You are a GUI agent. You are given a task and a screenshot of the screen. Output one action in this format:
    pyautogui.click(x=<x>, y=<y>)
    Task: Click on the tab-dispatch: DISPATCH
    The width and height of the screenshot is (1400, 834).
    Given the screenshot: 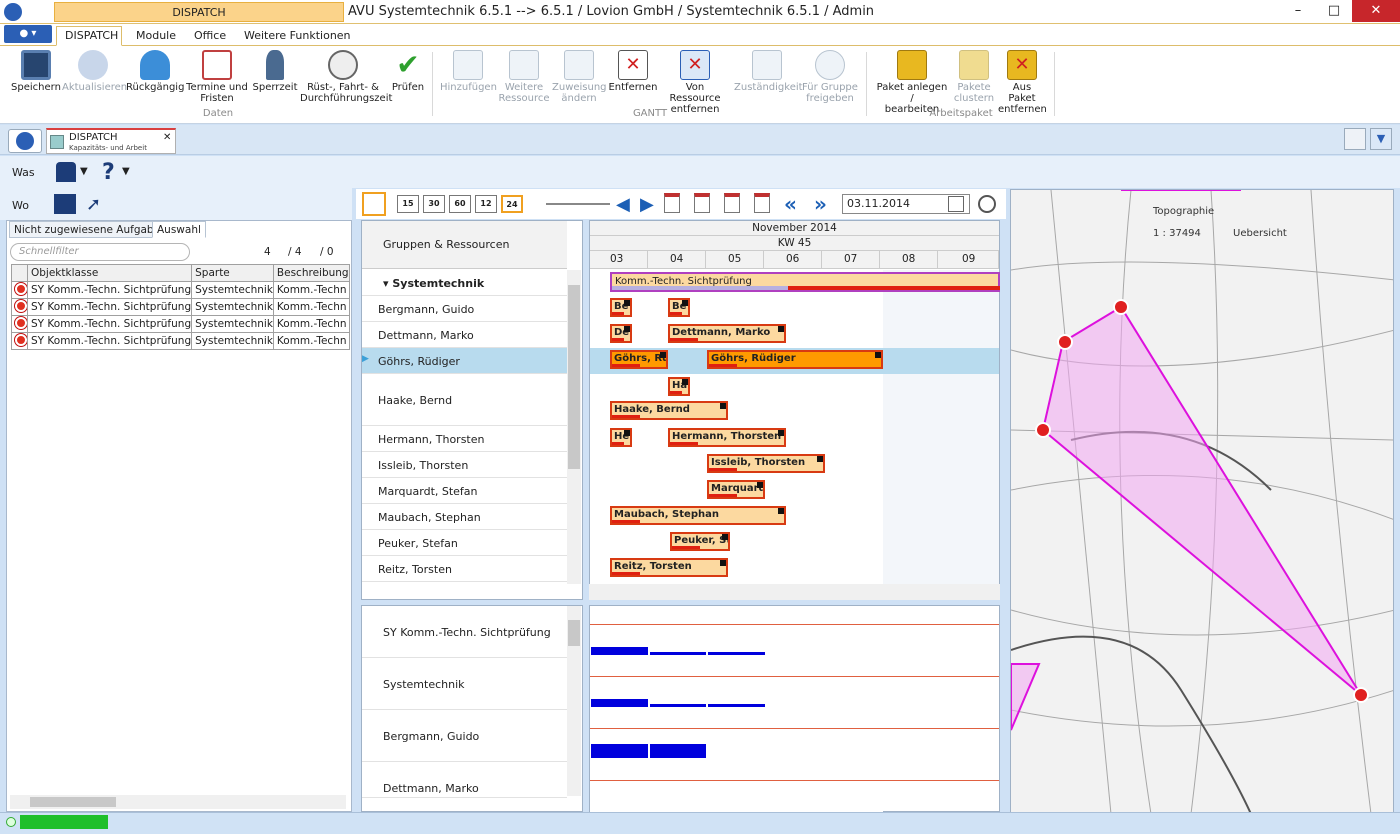 What is the action you would take?
    pyautogui.click(x=89, y=36)
    